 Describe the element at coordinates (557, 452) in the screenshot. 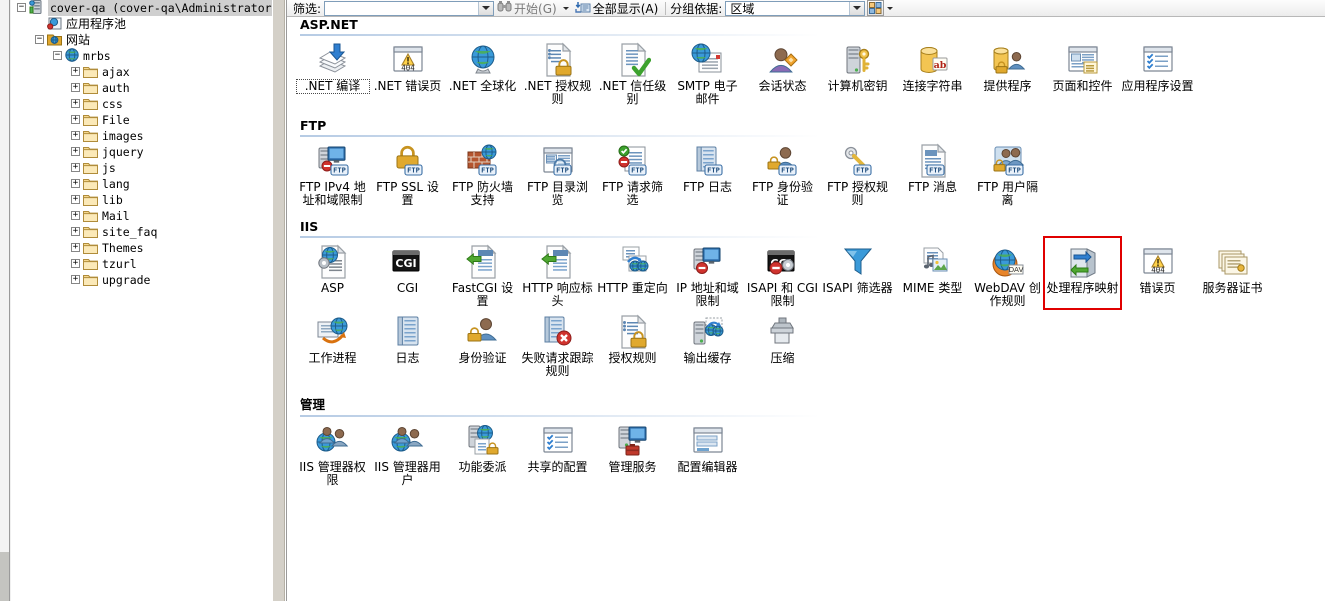

I see `feature-item: 共享的配置` at that location.